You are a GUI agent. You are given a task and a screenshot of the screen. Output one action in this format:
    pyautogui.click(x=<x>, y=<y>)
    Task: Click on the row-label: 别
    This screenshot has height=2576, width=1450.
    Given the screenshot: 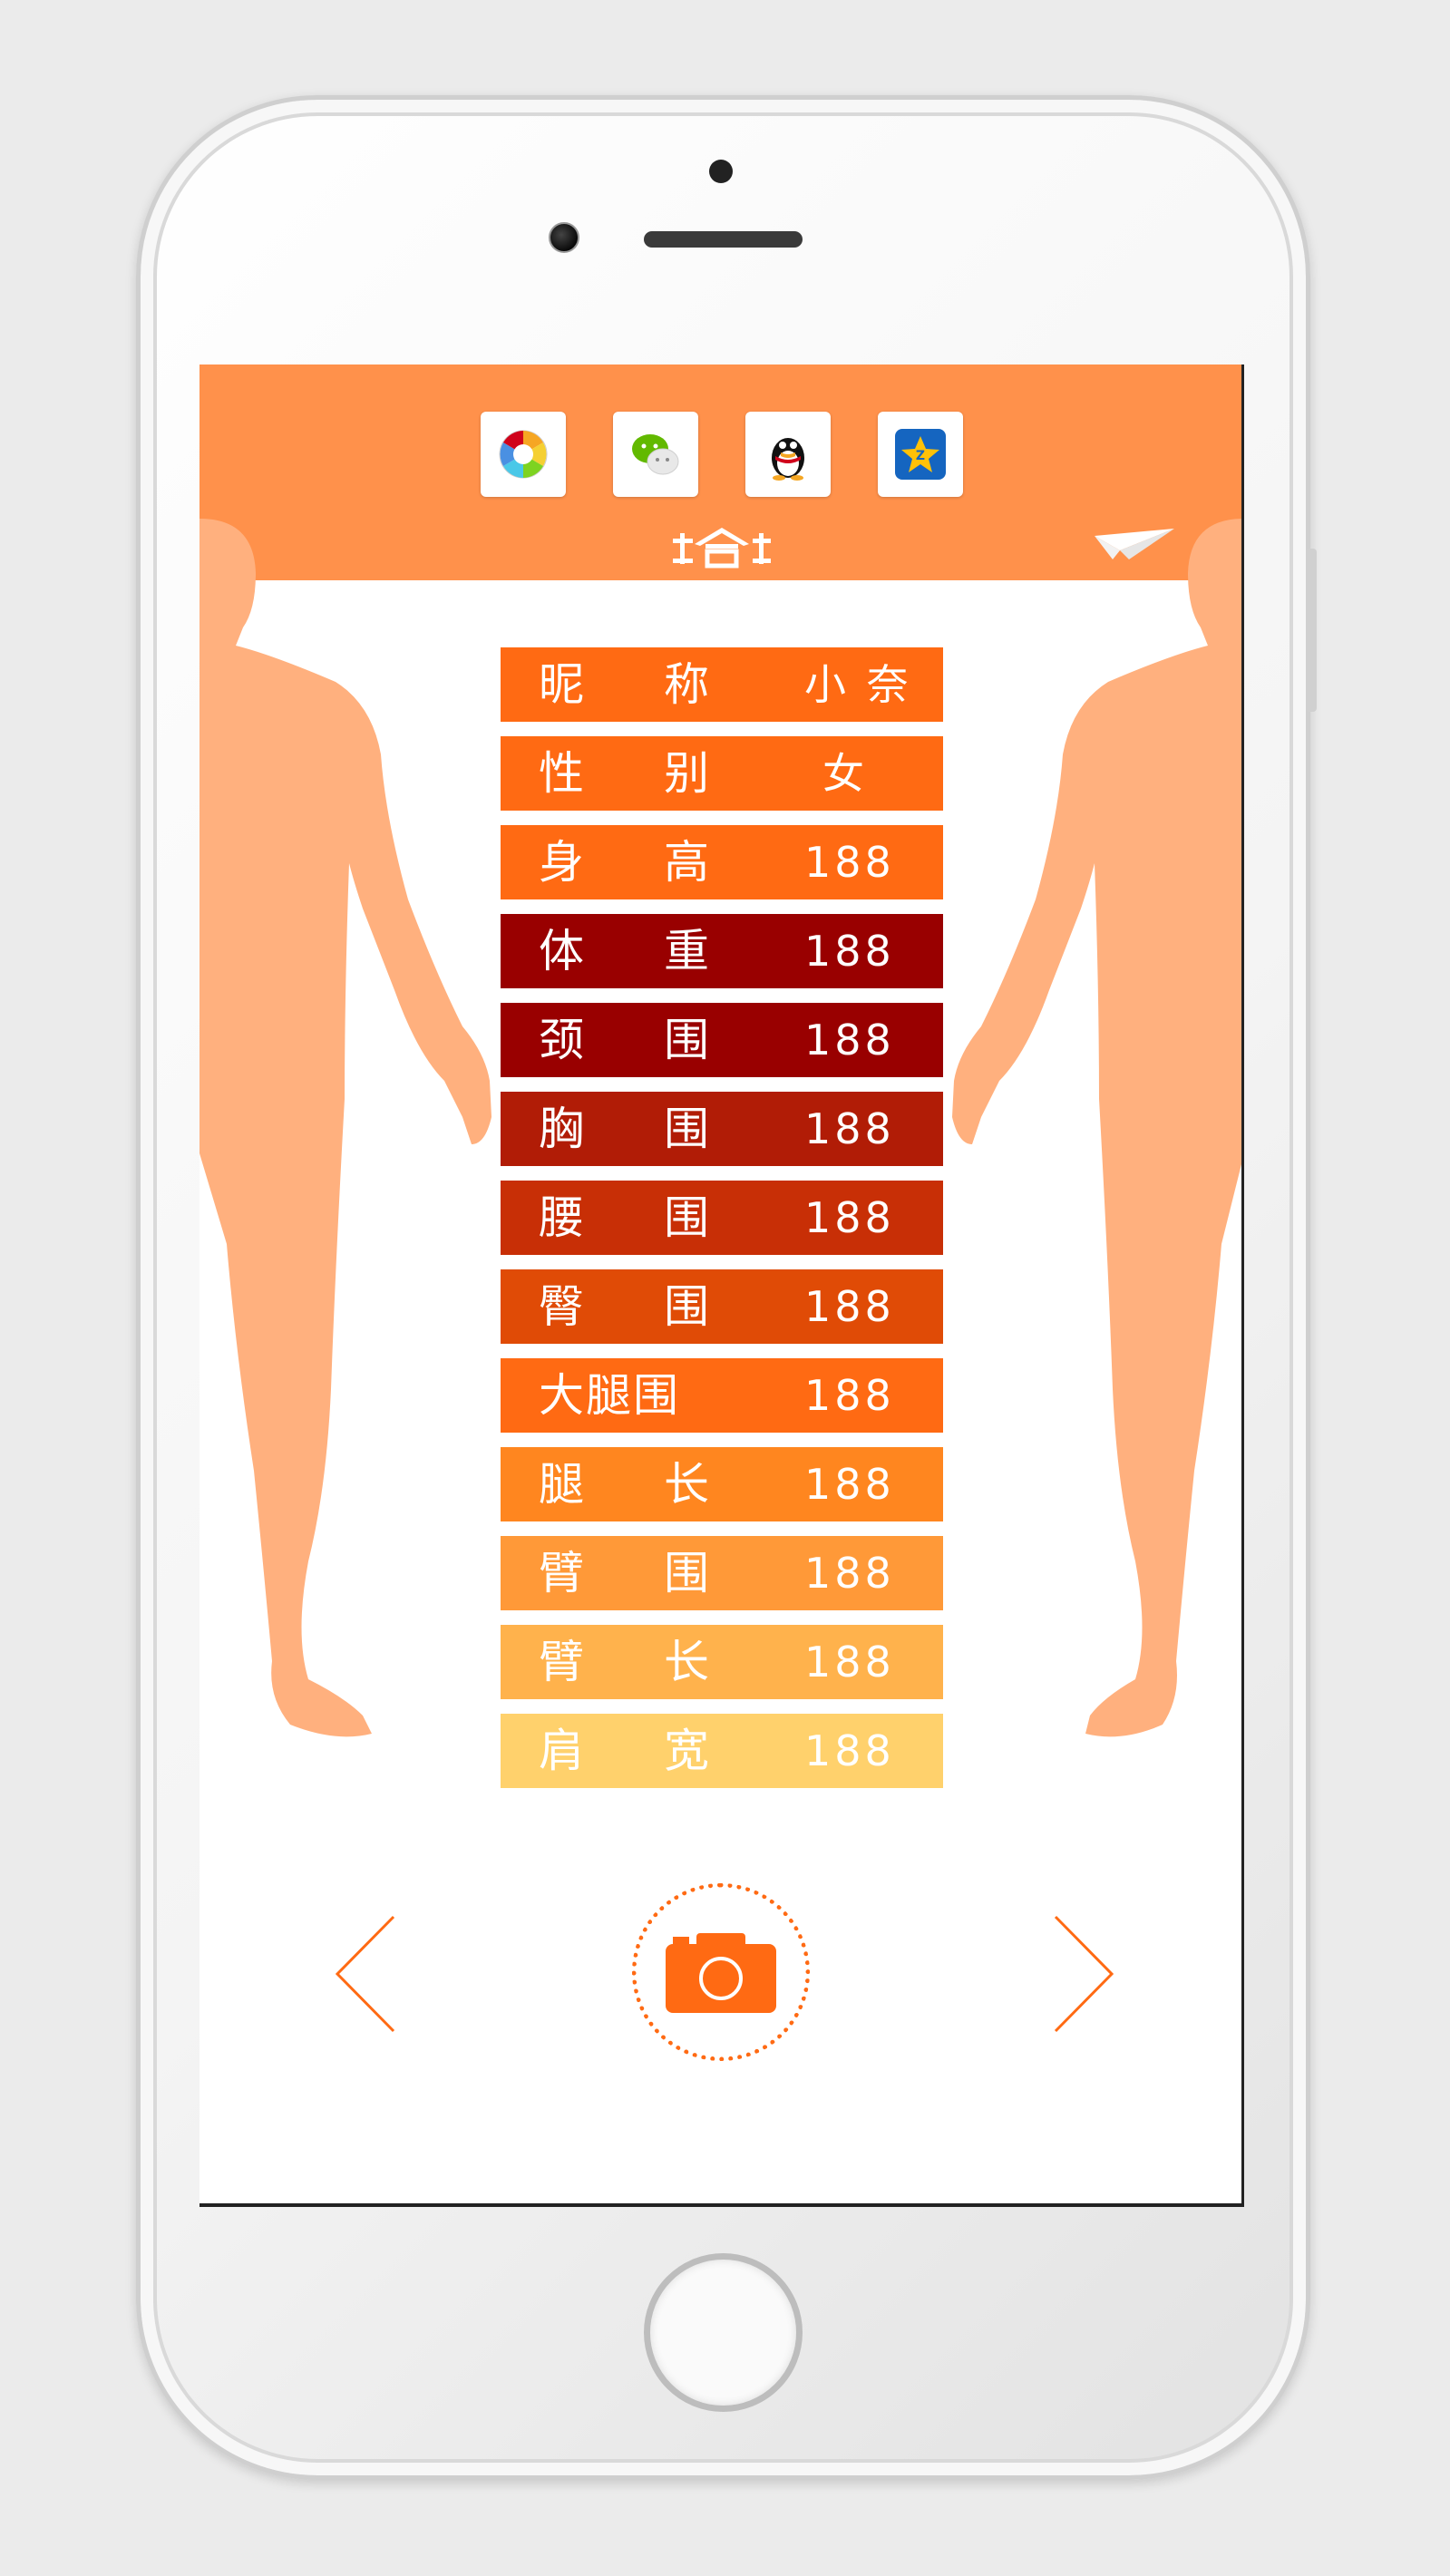 What is the action you would take?
    pyautogui.click(x=686, y=773)
    